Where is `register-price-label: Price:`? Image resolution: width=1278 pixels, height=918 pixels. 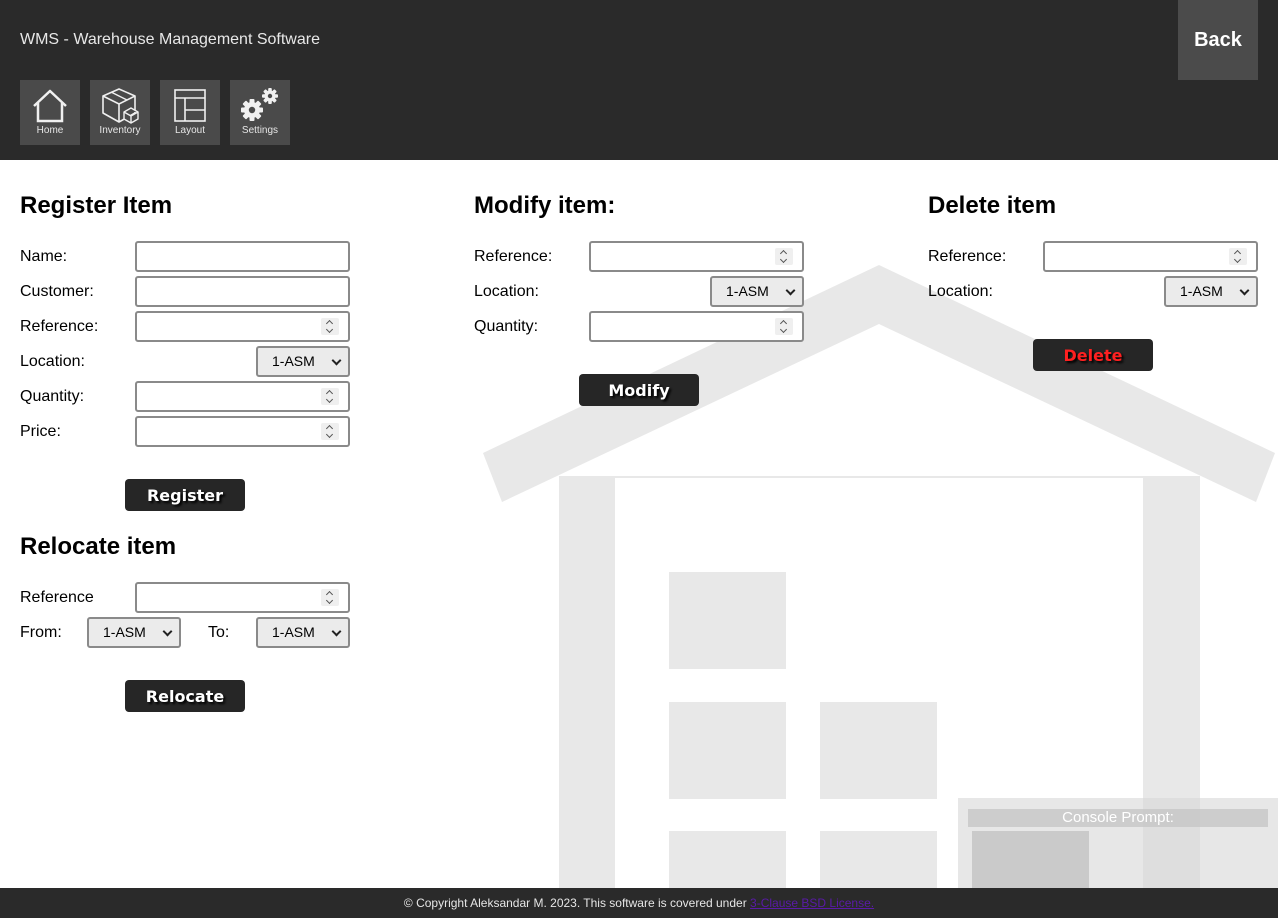
register-price-label: Price: is located at coordinates (40, 431).